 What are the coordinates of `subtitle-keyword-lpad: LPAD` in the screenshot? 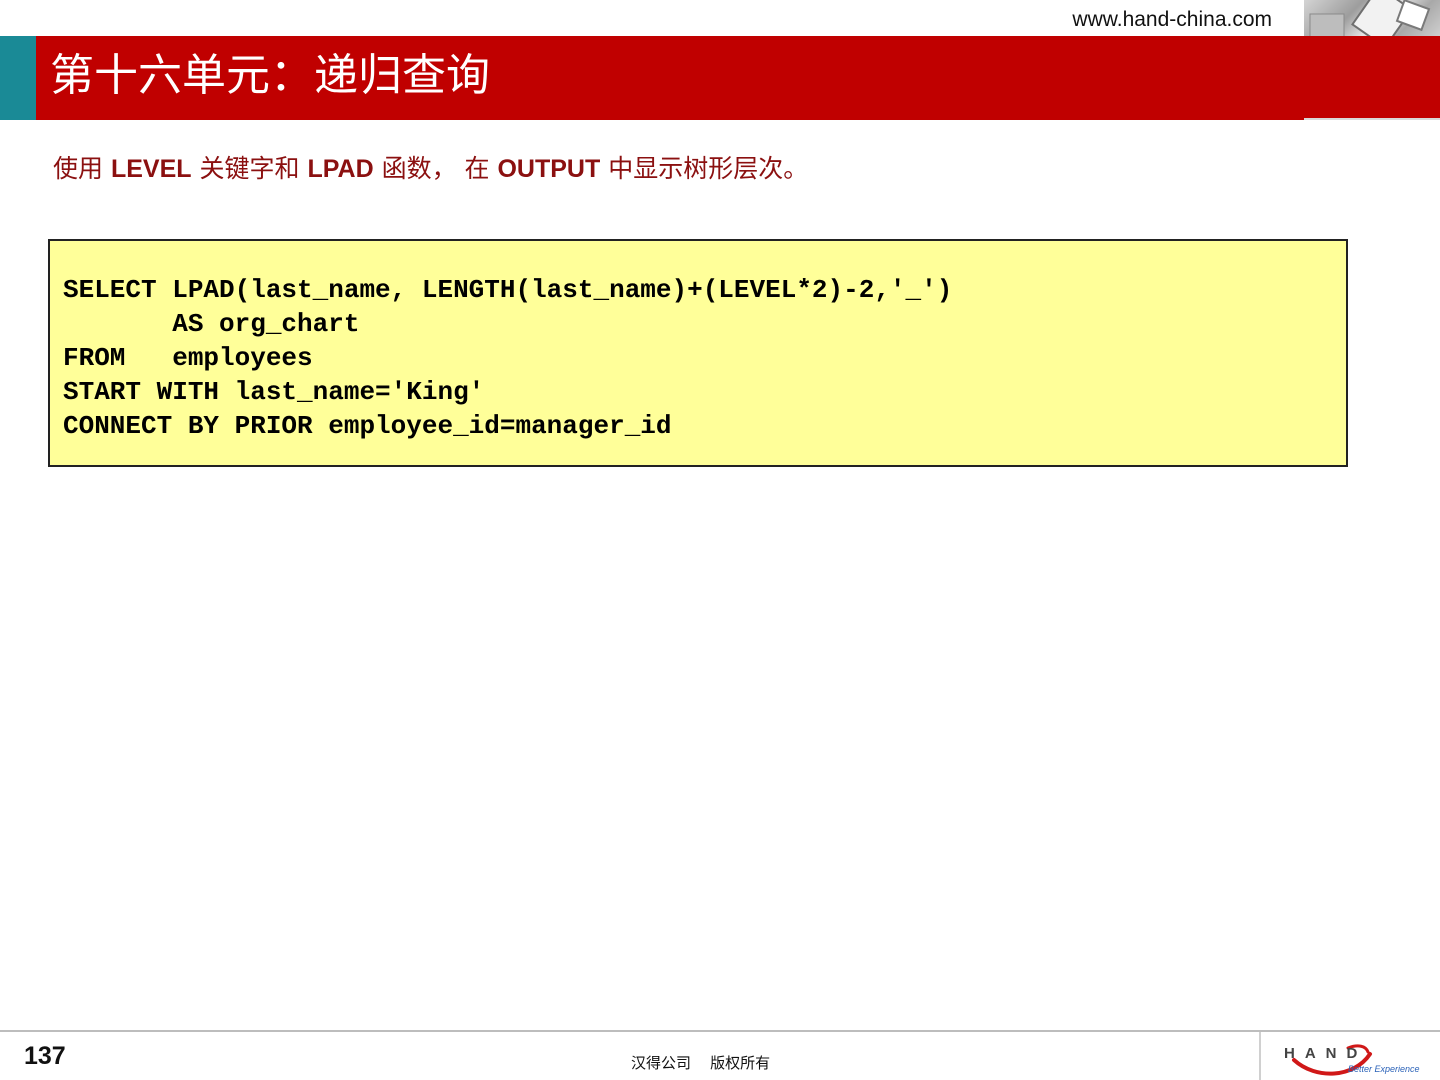 It's located at (340, 169).